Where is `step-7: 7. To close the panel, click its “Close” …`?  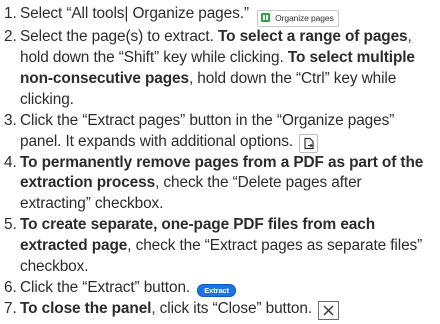 step-7: 7. To close the panel, click its “Close” … is located at coordinates (220, 309).